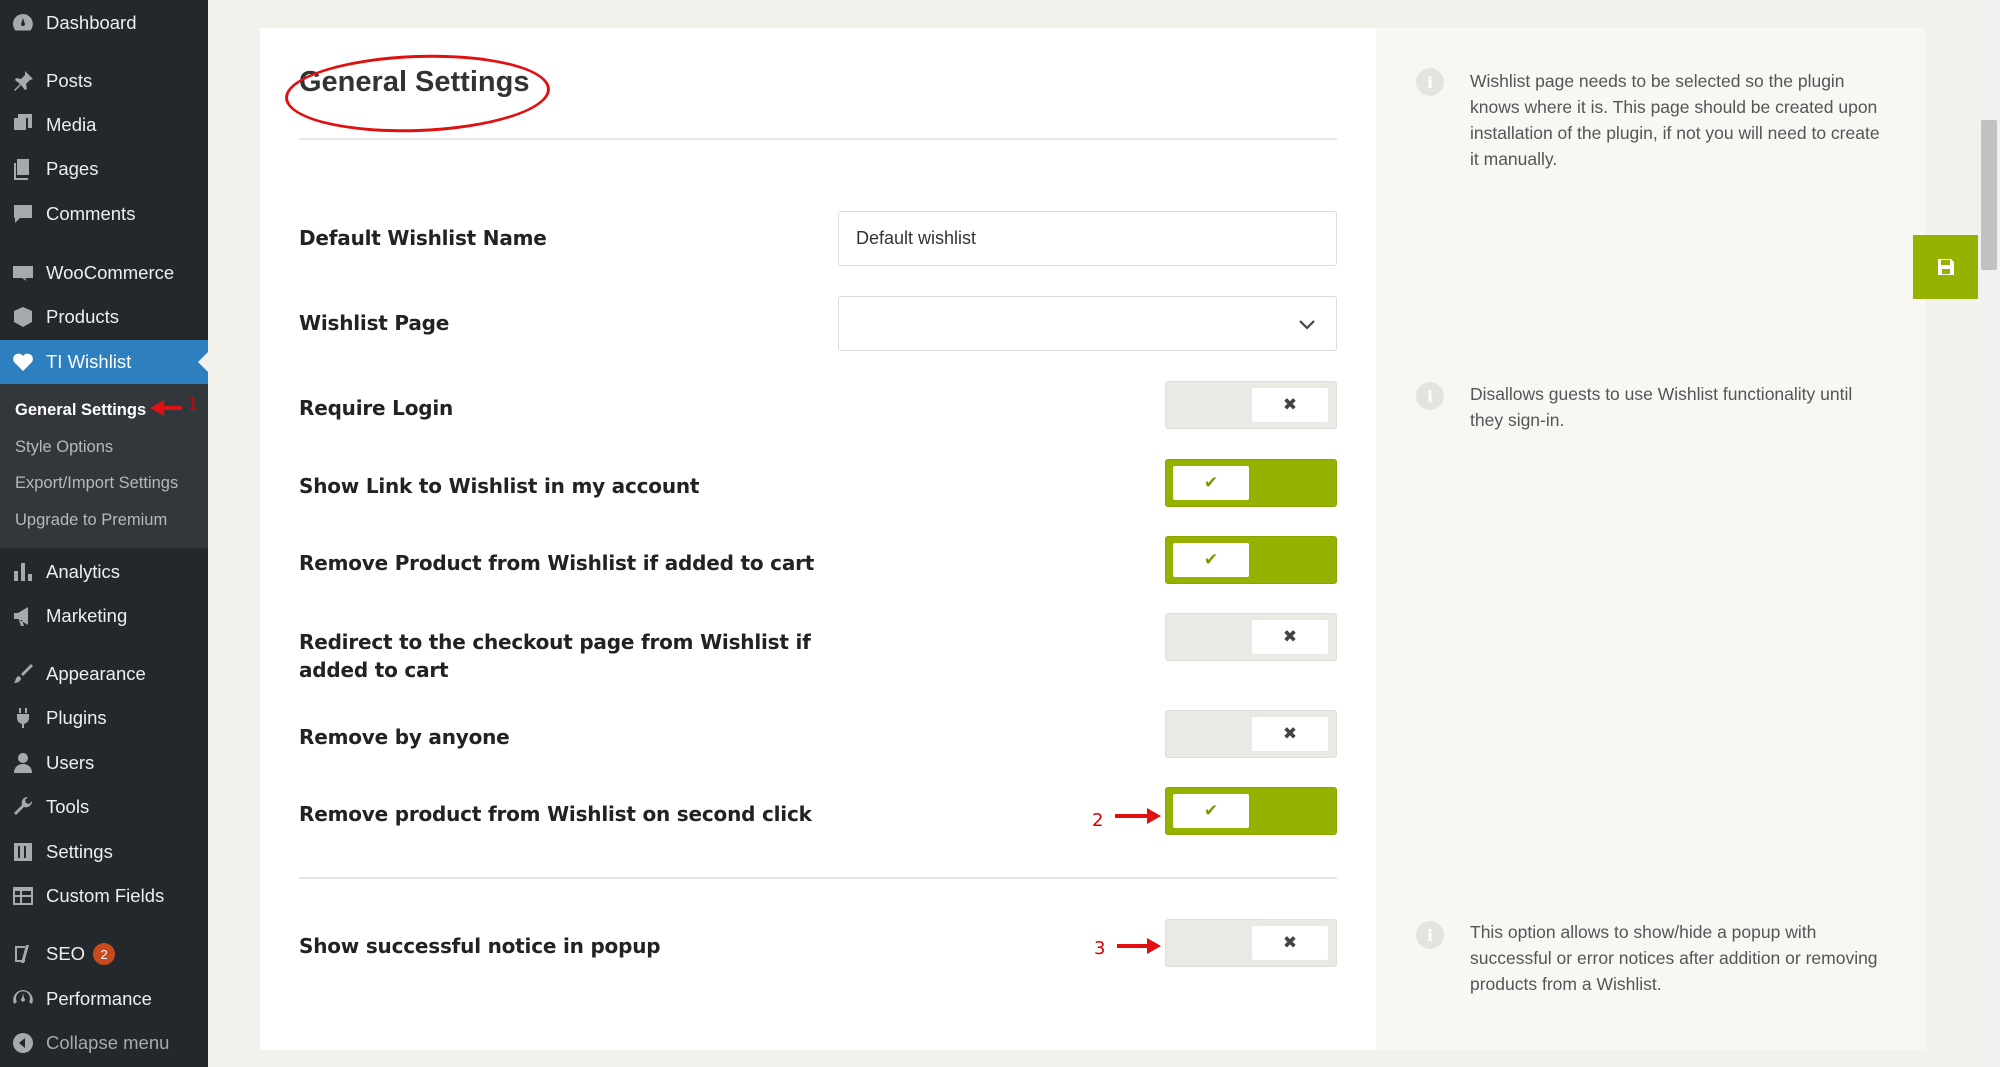 The image size is (2000, 1067). I want to click on sidebar-item-comments: Comments, so click(104, 214).